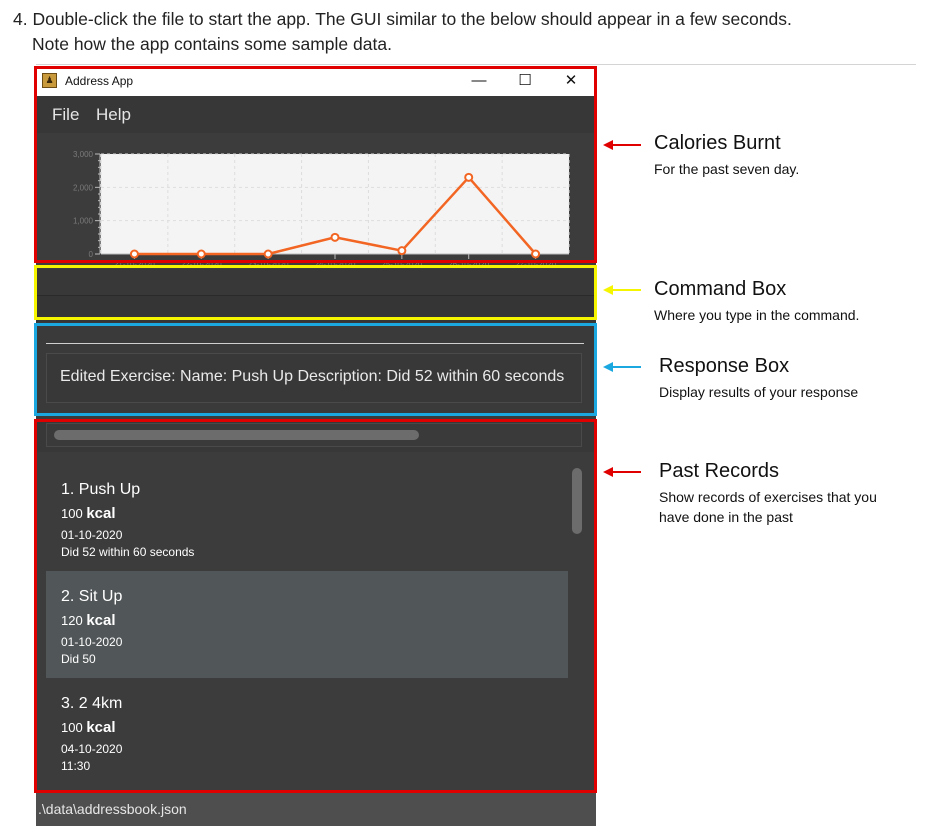 The height and width of the screenshot is (830, 935). I want to click on past-annotation-subtitle-2: have done in the past, so click(726, 517).